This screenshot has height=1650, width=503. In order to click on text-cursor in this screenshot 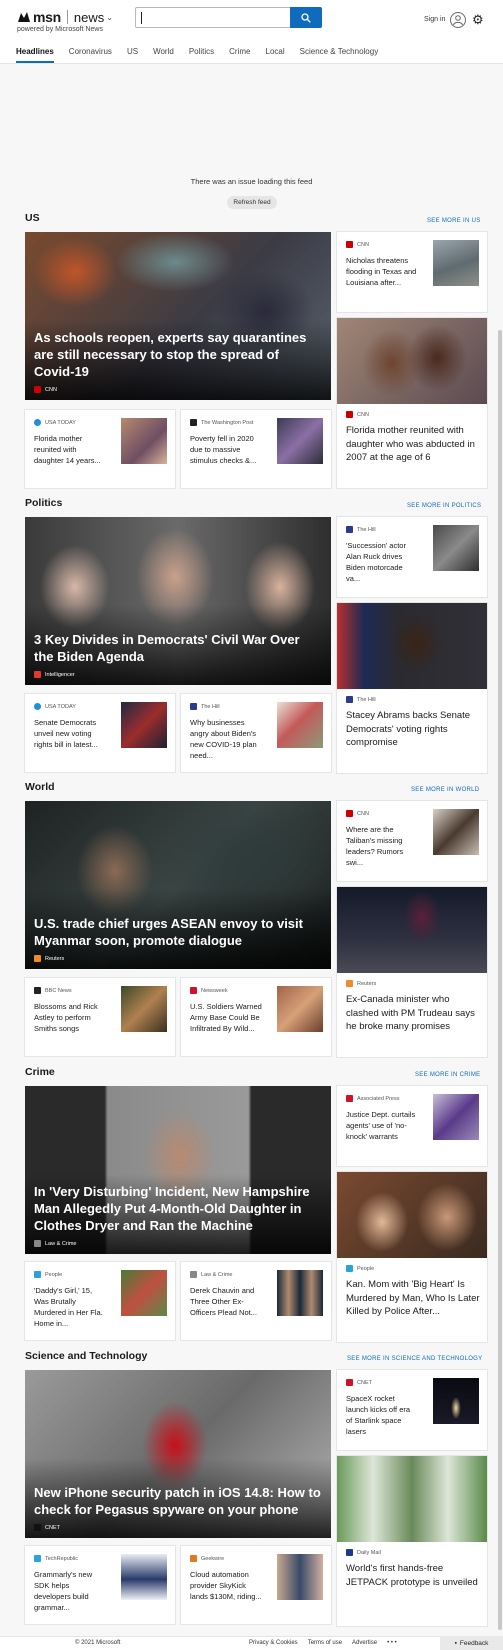, I will do `click(141, 18)`.